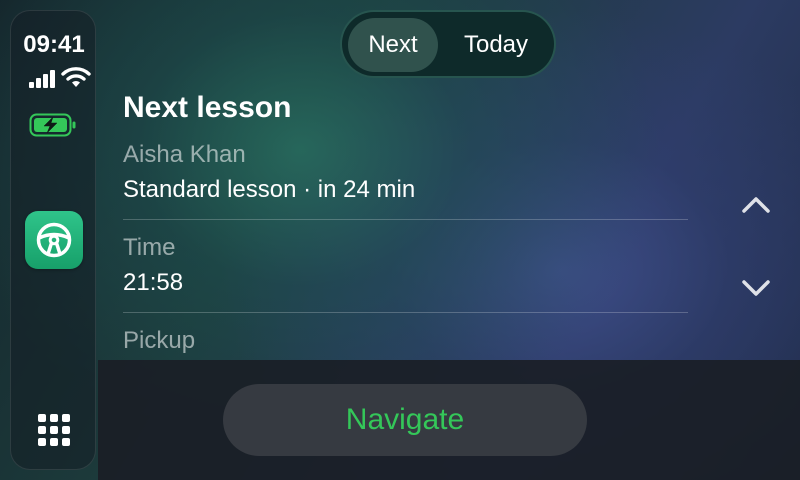 The width and height of the screenshot is (800, 480). What do you see at coordinates (159, 340) in the screenshot?
I see `pickup-label: Pickup` at bounding box center [159, 340].